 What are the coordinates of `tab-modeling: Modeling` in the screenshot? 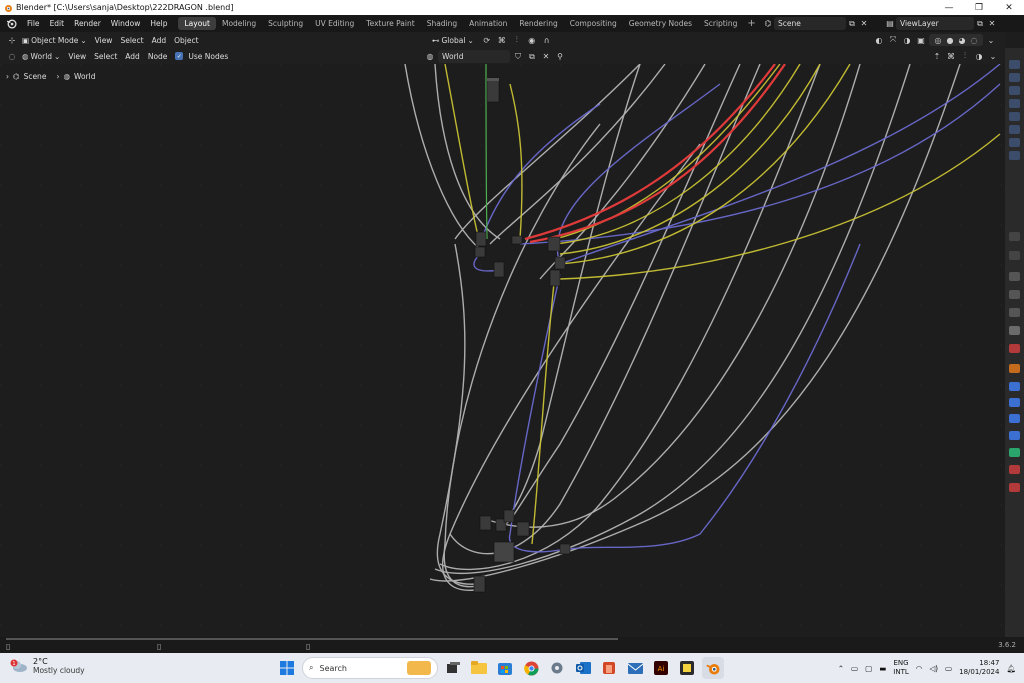 It's located at (239, 23).